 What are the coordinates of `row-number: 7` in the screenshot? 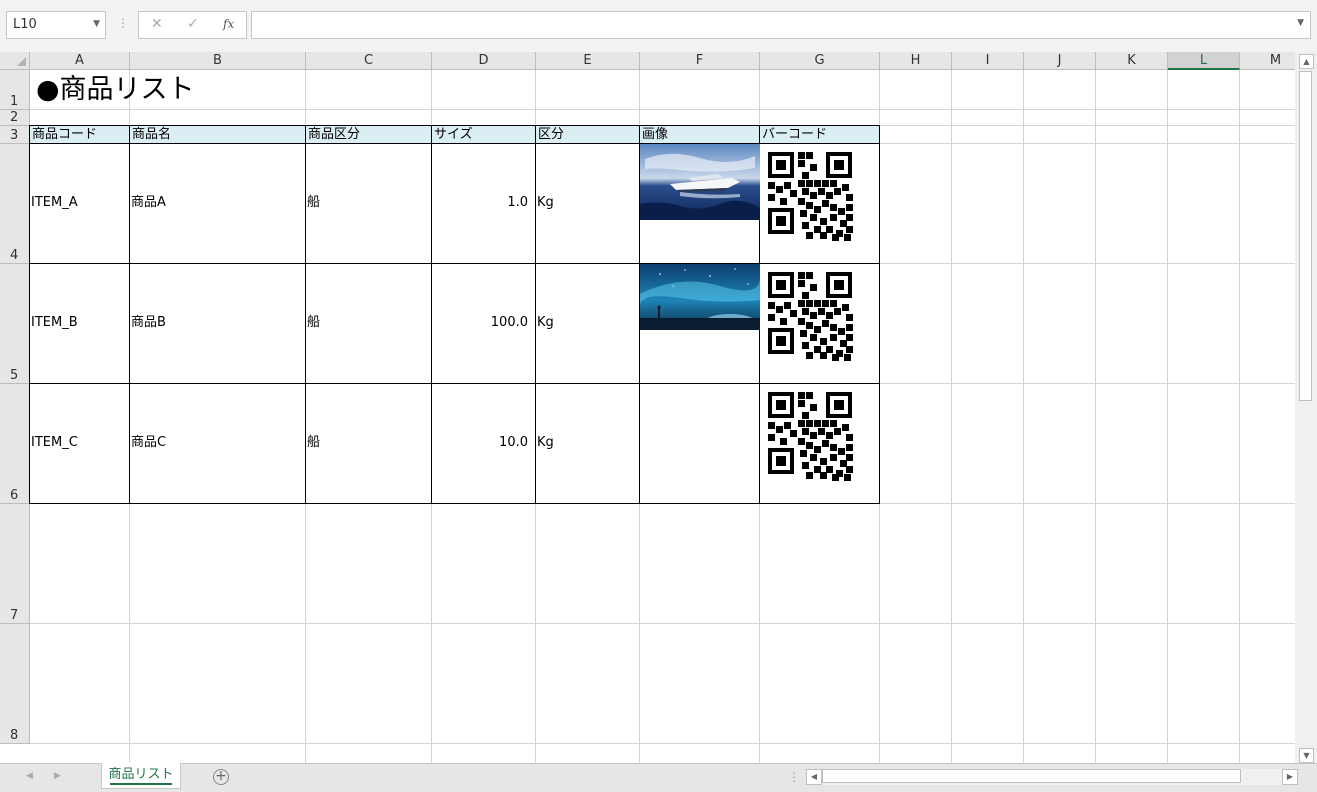 It's located at (14, 615).